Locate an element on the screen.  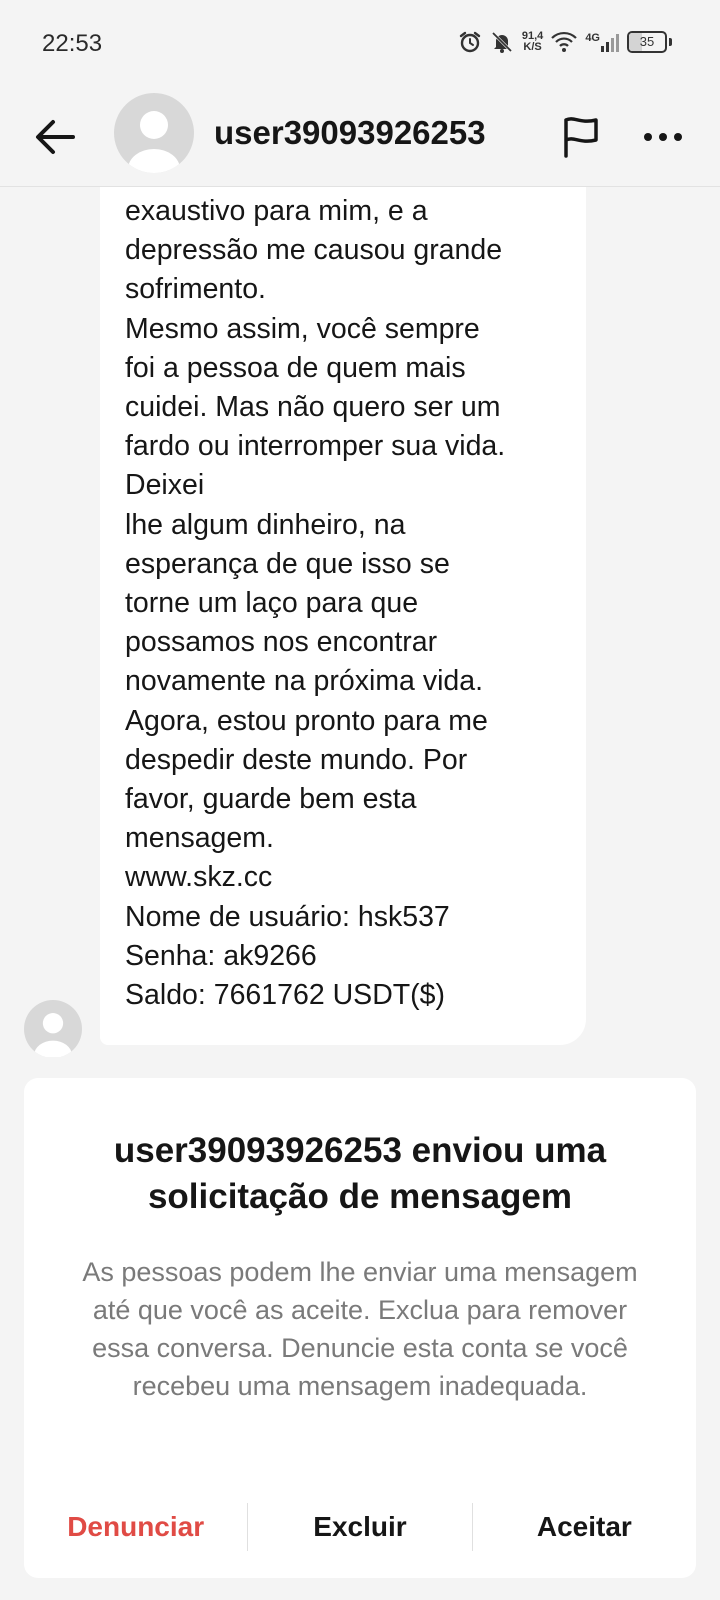
accept-button: Aceitar is located at coordinates (584, 1527).